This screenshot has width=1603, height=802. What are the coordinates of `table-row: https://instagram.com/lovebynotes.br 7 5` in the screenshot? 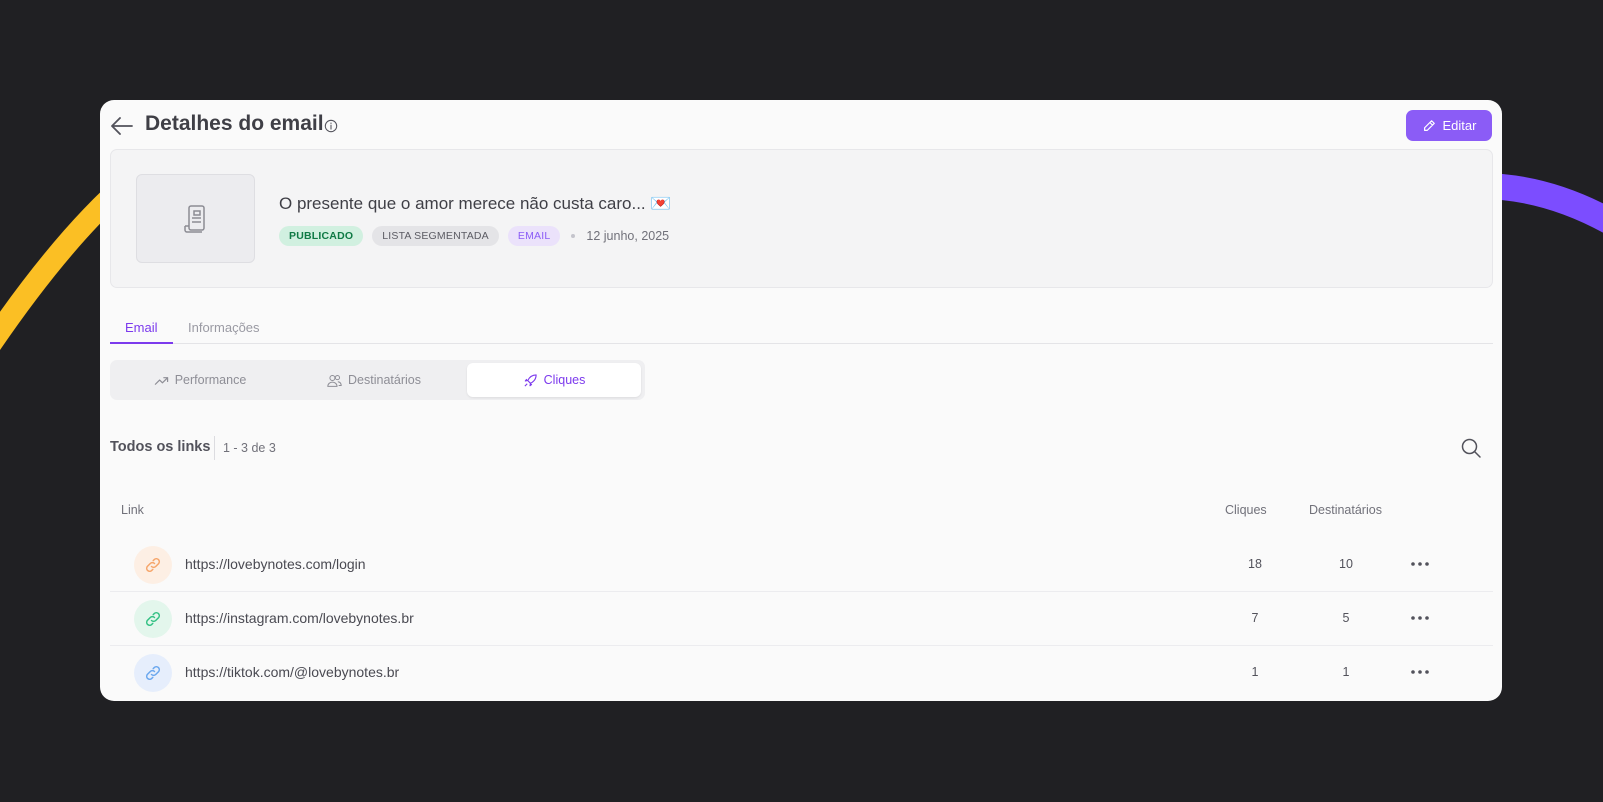 It's located at (801, 619).